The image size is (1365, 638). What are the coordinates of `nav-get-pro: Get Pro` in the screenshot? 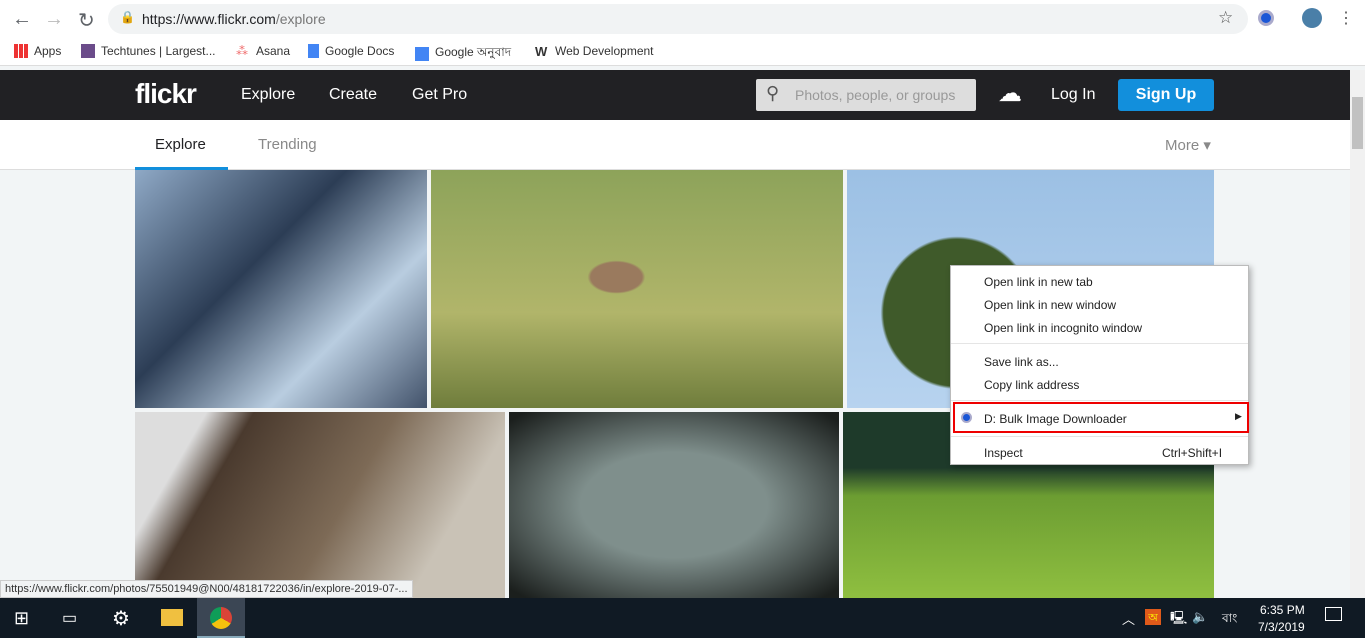 It's located at (439, 95).